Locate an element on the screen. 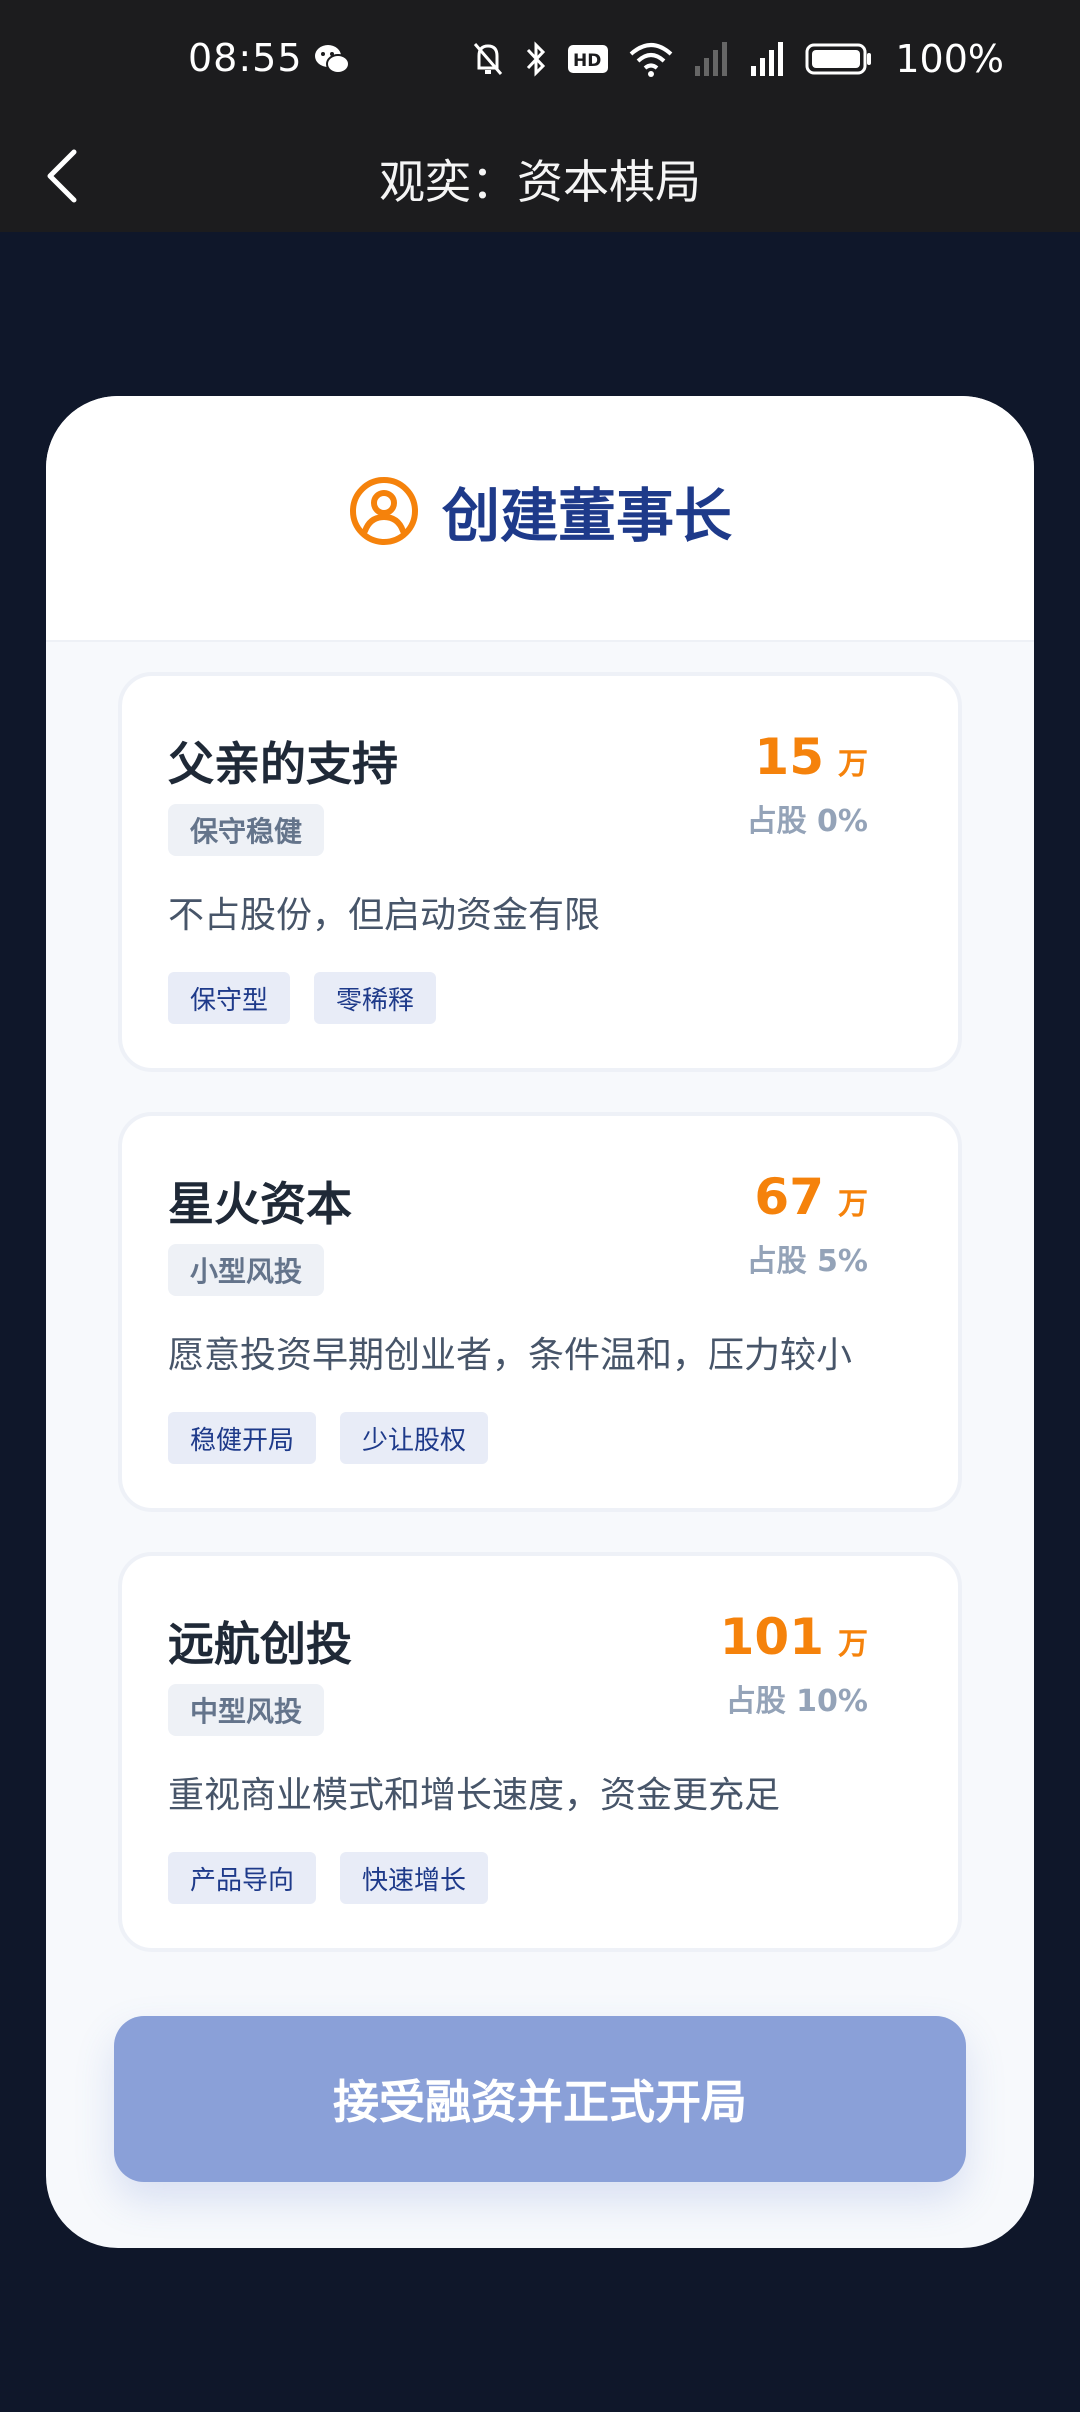  option-equity: 占股 5% is located at coordinates (807, 1261).